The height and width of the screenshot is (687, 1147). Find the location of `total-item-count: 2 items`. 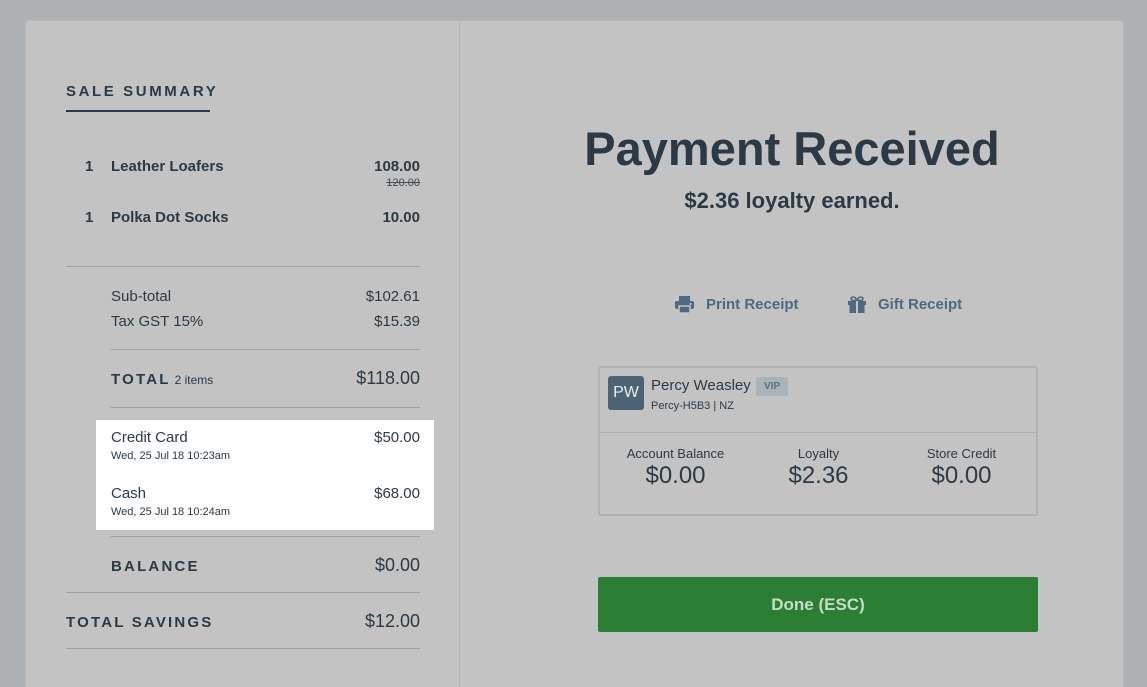

total-item-count: 2 items is located at coordinates (194, 380).